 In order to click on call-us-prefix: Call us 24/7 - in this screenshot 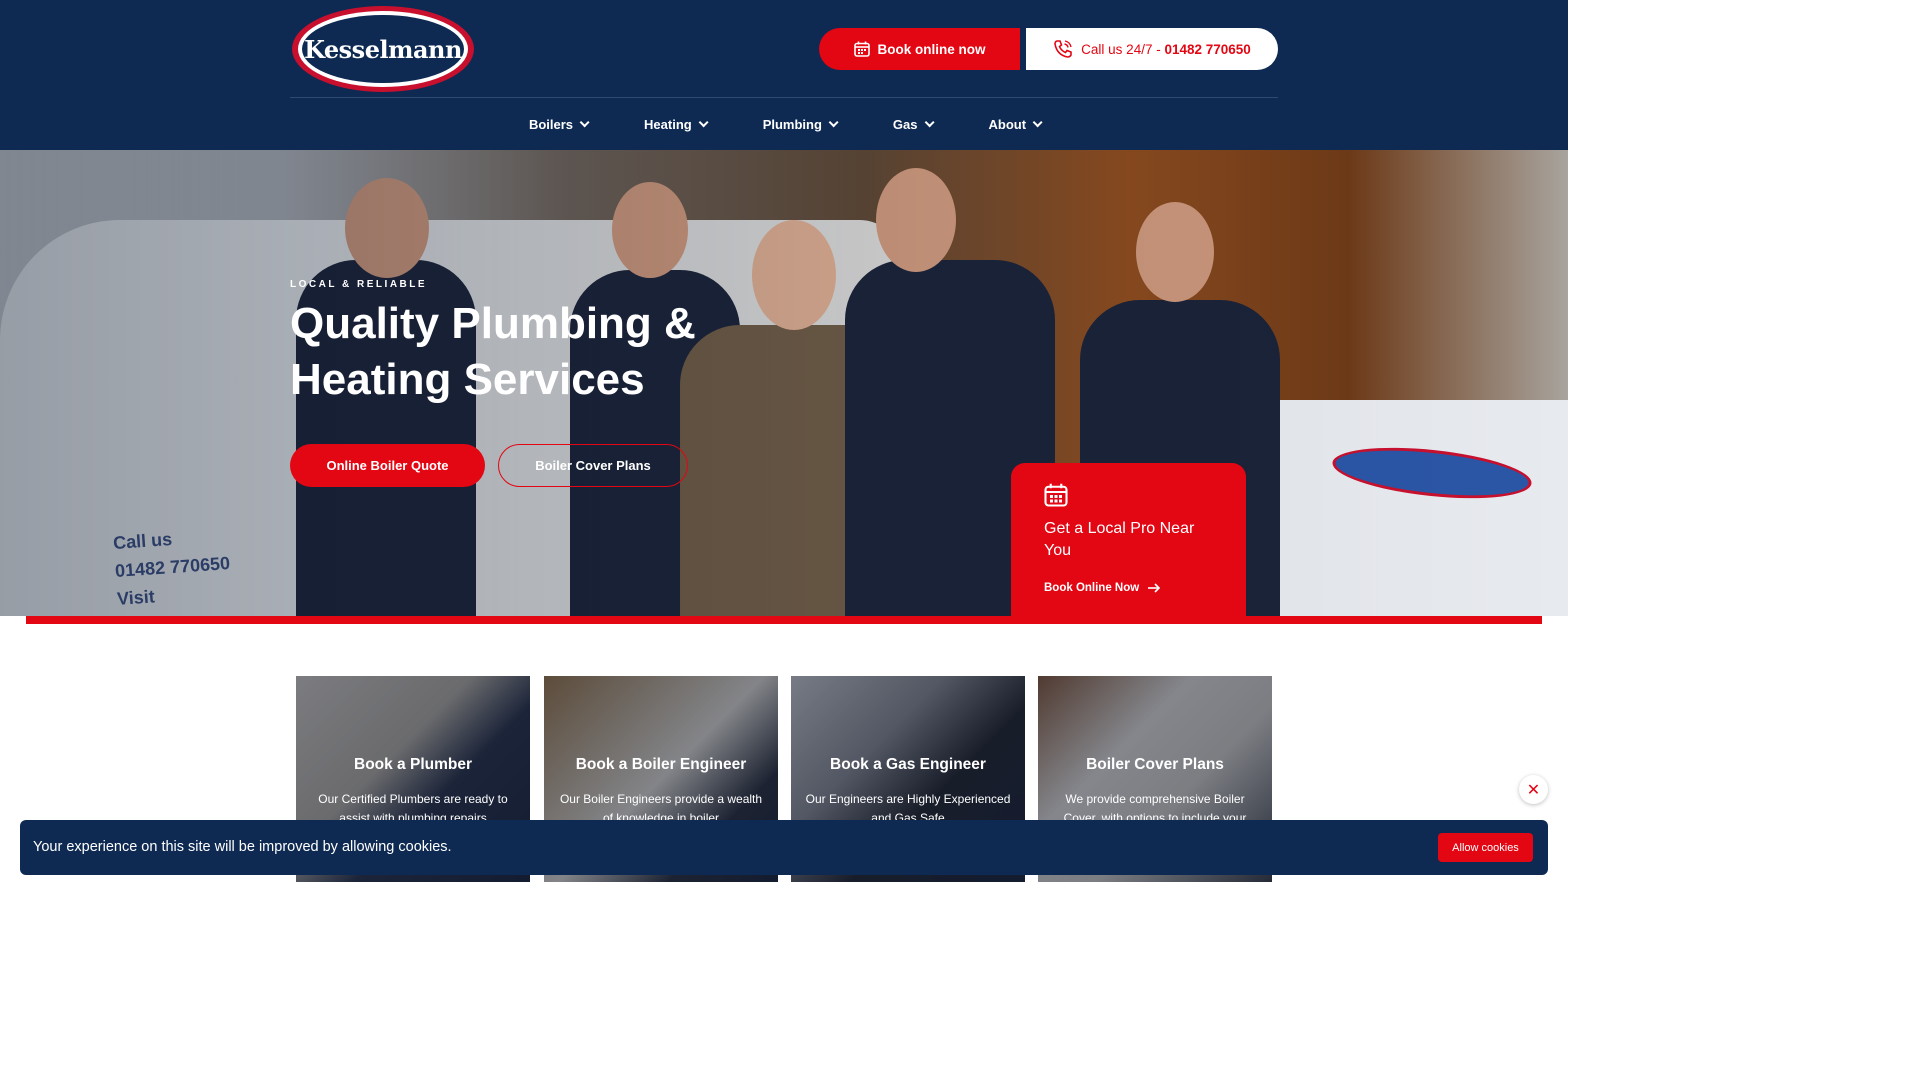, I will do `click(1123, 49)`.